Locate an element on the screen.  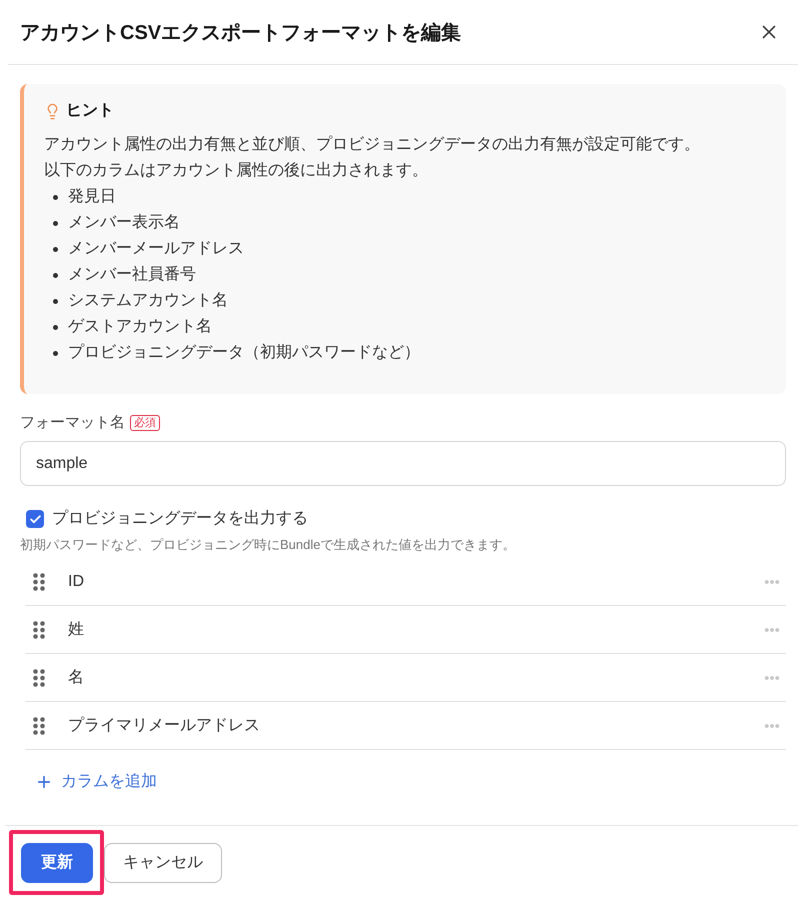
column-name: ID is located at coordinates (76, 582).